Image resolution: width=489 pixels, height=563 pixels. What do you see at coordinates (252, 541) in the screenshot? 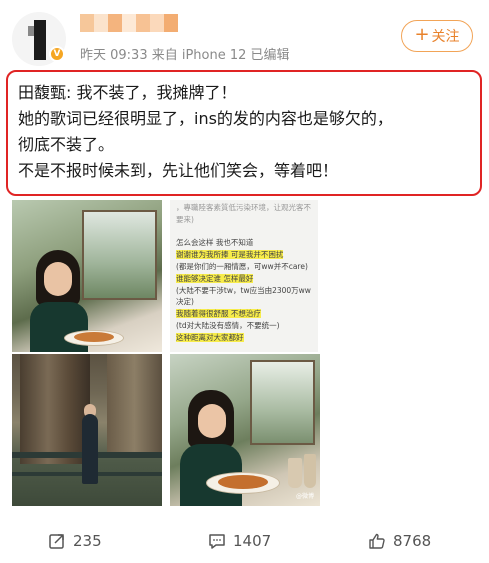
I see `comment-count: 1407` at bounding box center [252, 541].